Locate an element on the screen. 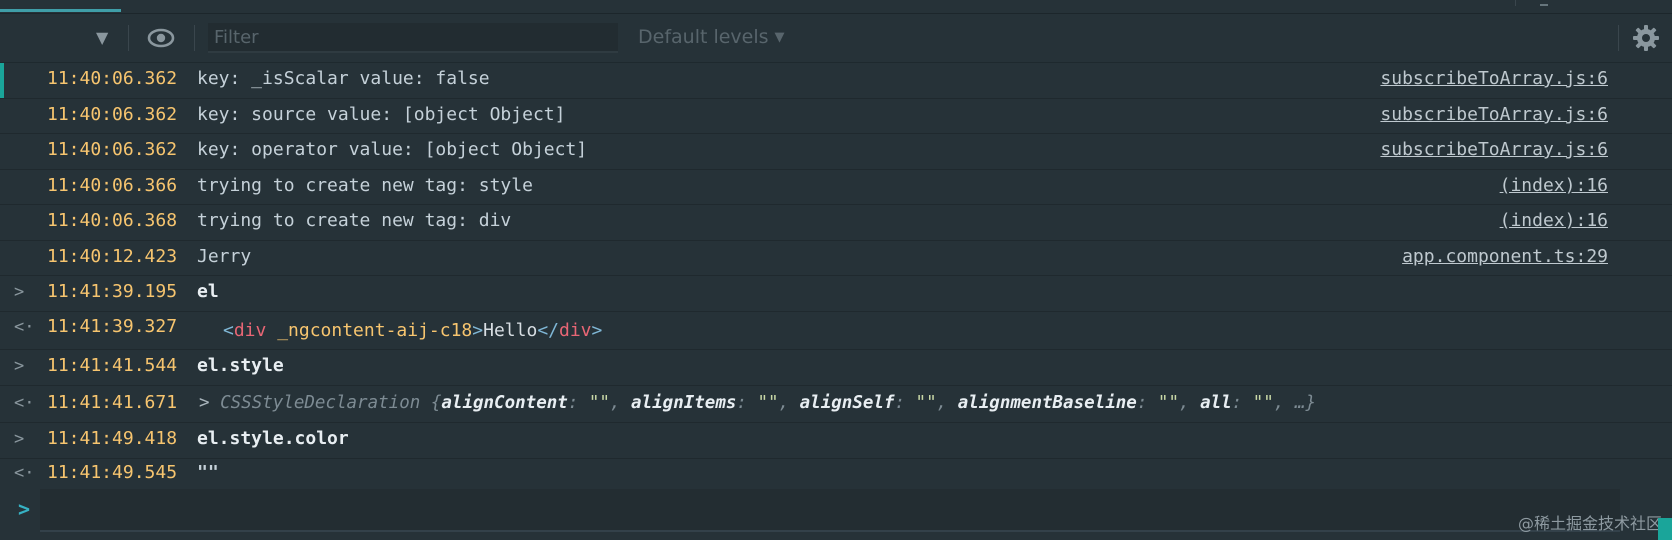 The width and height of the screenshot is (1672, 540). result-value: "" is located at coordinates (208, 472).